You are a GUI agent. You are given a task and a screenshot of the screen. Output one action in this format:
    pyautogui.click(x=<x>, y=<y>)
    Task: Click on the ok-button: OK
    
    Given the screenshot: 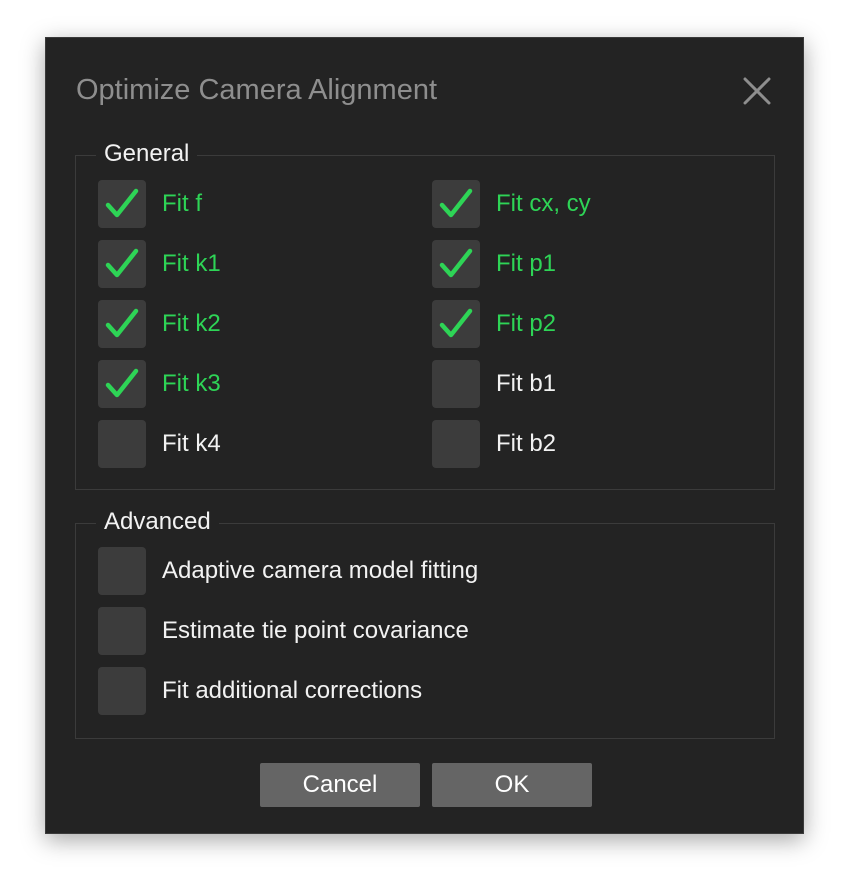 What is the action you would take?
    pyautogui.click(x=512, y=785)
    